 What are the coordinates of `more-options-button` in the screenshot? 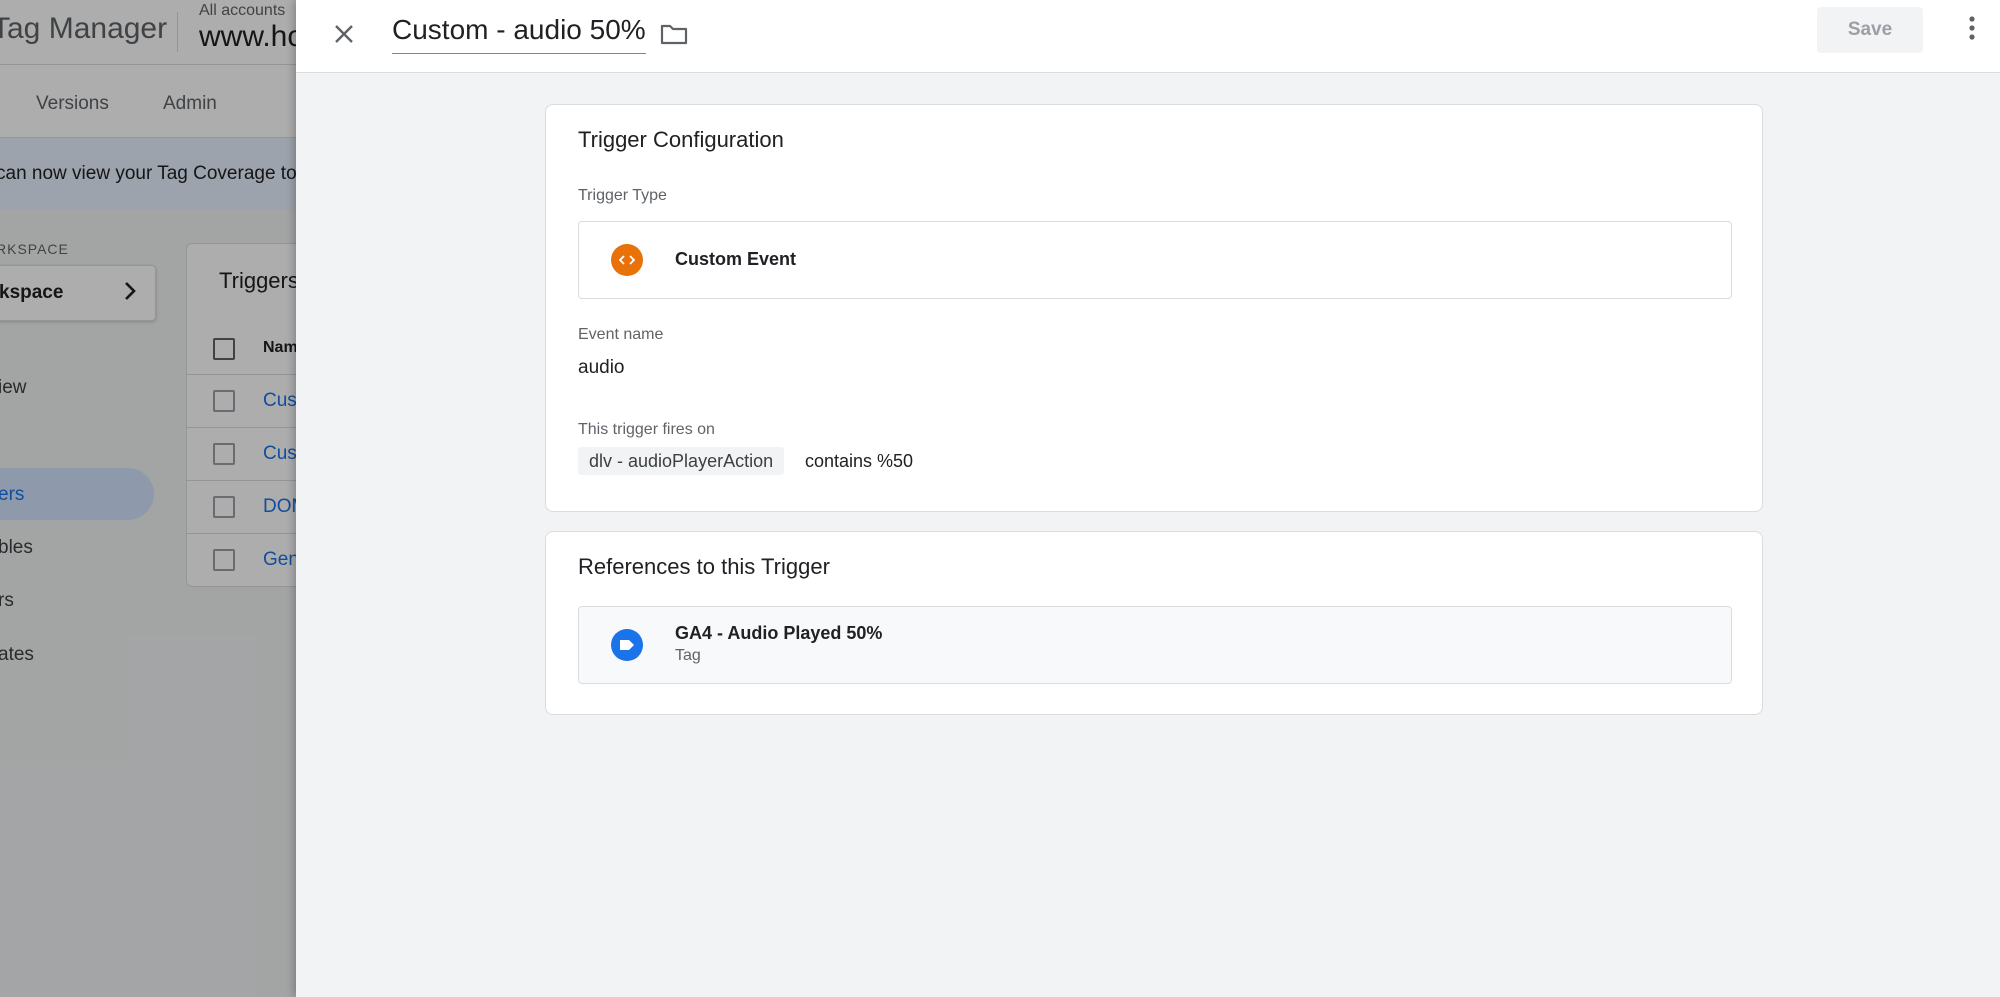 It's located at (1972, 30).